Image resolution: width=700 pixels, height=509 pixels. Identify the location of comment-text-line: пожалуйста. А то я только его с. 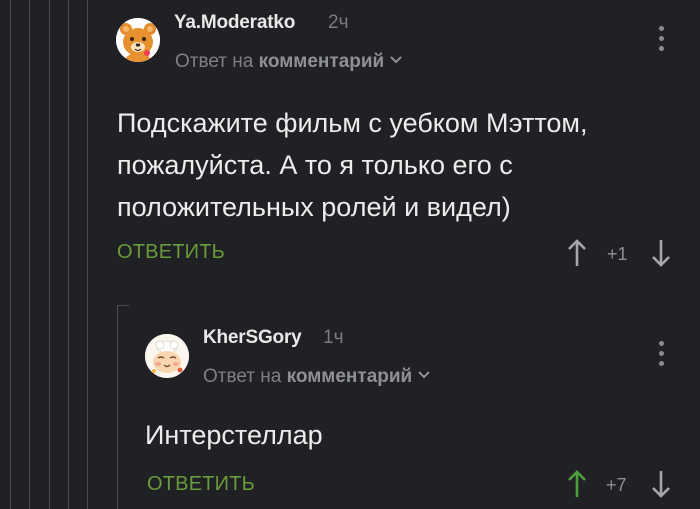
(315, 165).